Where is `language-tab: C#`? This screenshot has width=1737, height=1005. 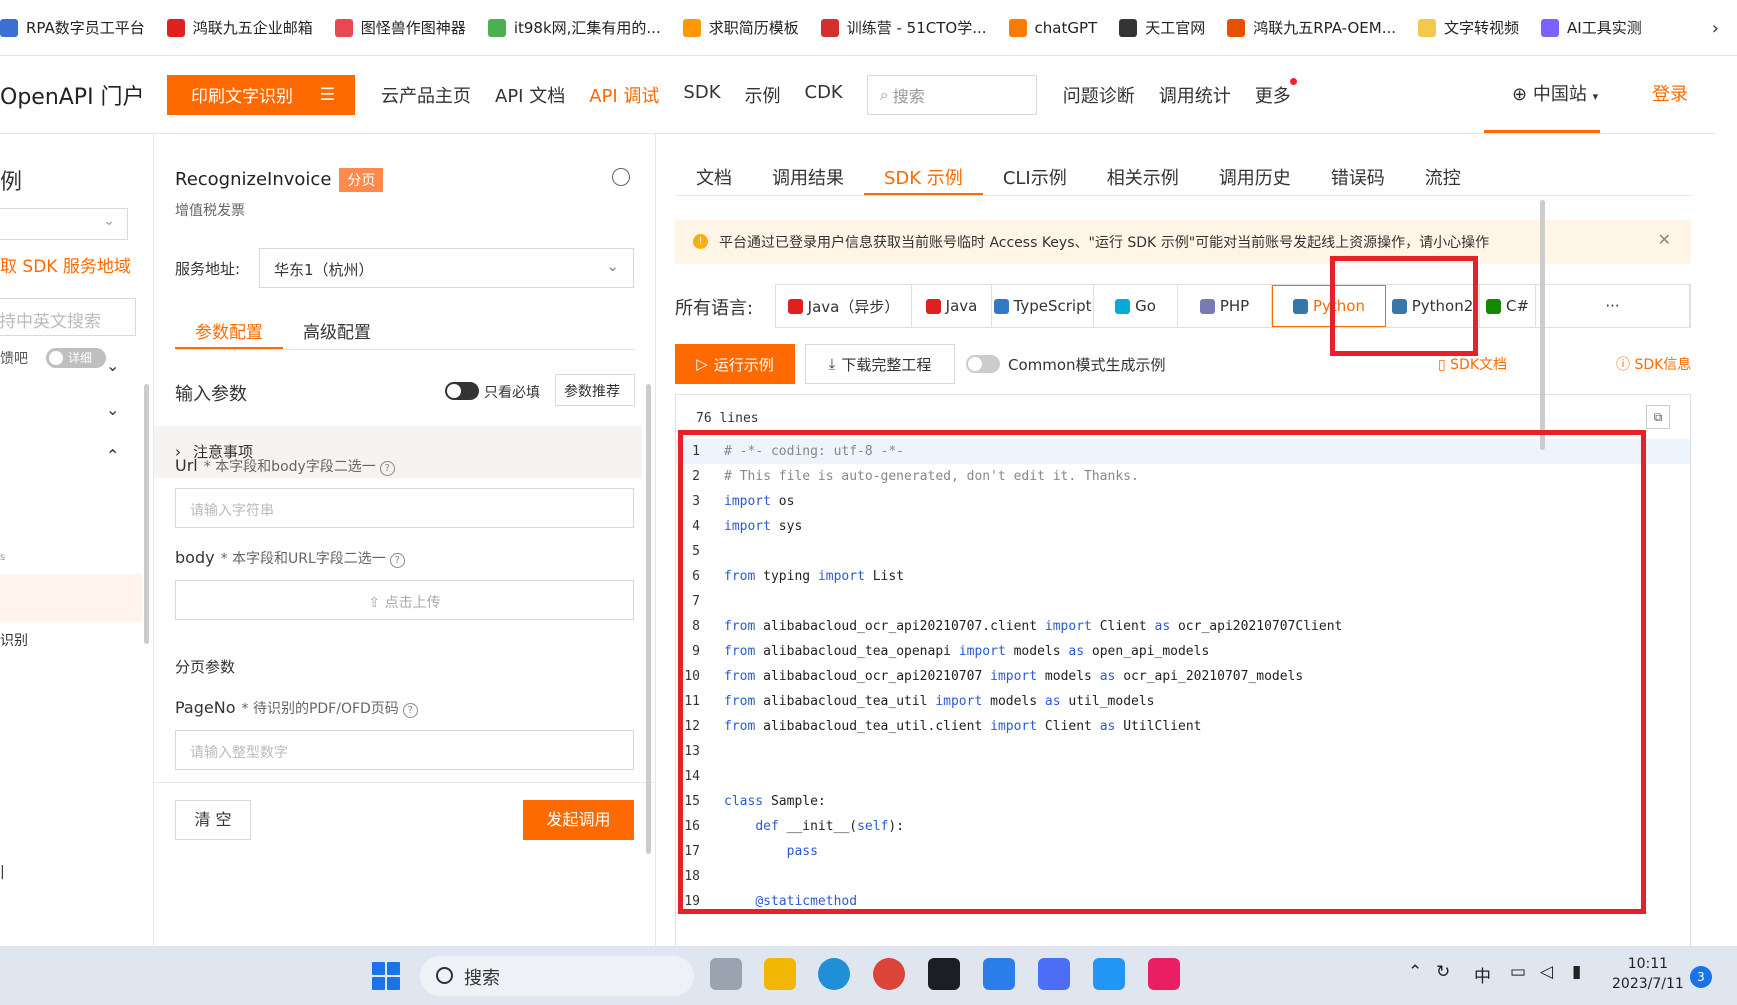
language-tab: C# is located at coordinates (1508, 306).